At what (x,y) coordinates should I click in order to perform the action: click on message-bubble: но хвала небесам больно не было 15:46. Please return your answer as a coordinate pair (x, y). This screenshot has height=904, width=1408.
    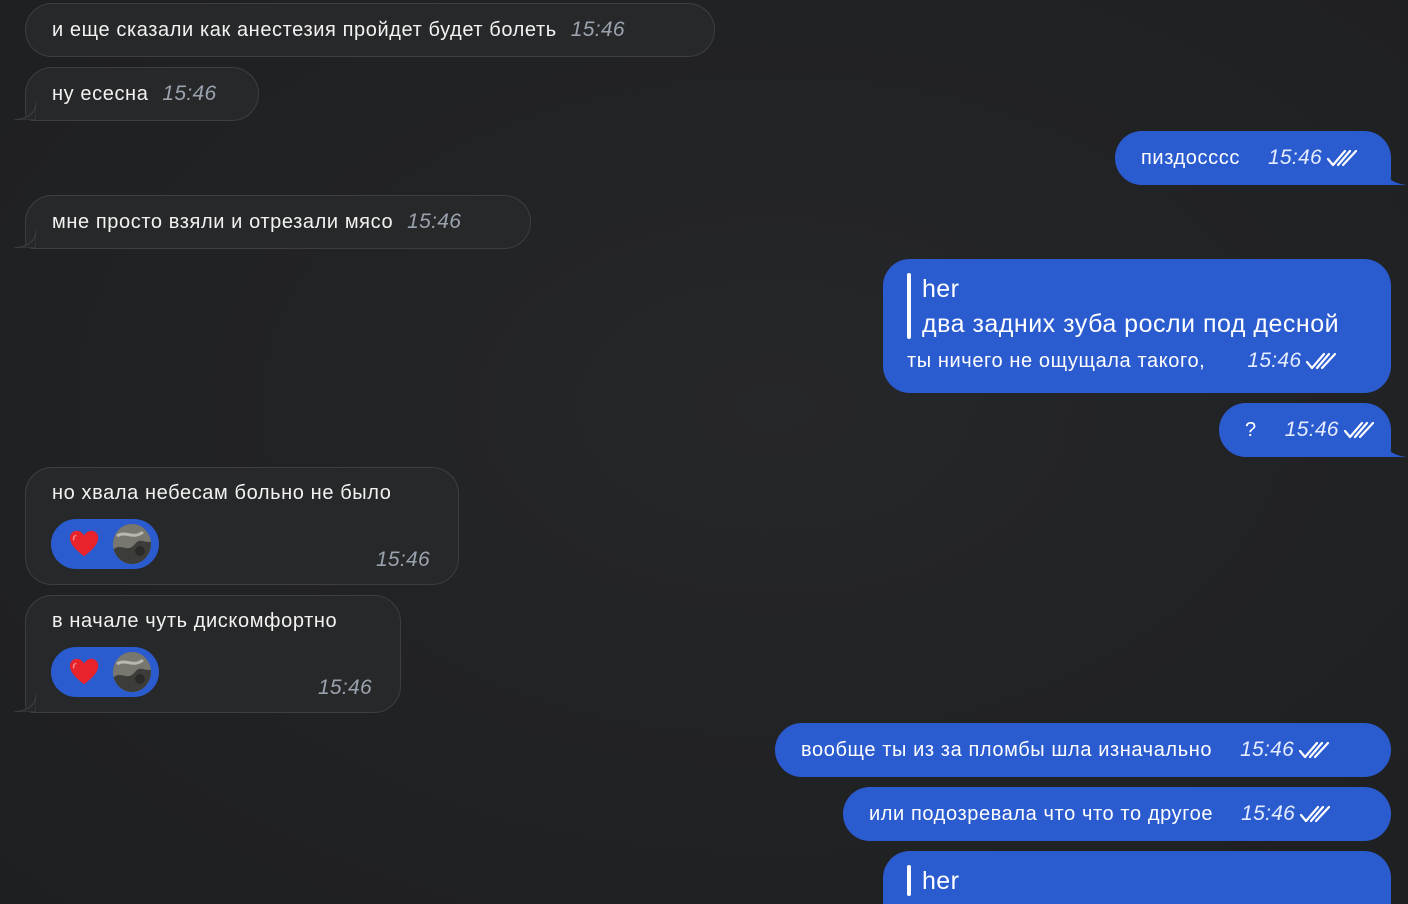
    Looking at the image, I should click on (242, 526).